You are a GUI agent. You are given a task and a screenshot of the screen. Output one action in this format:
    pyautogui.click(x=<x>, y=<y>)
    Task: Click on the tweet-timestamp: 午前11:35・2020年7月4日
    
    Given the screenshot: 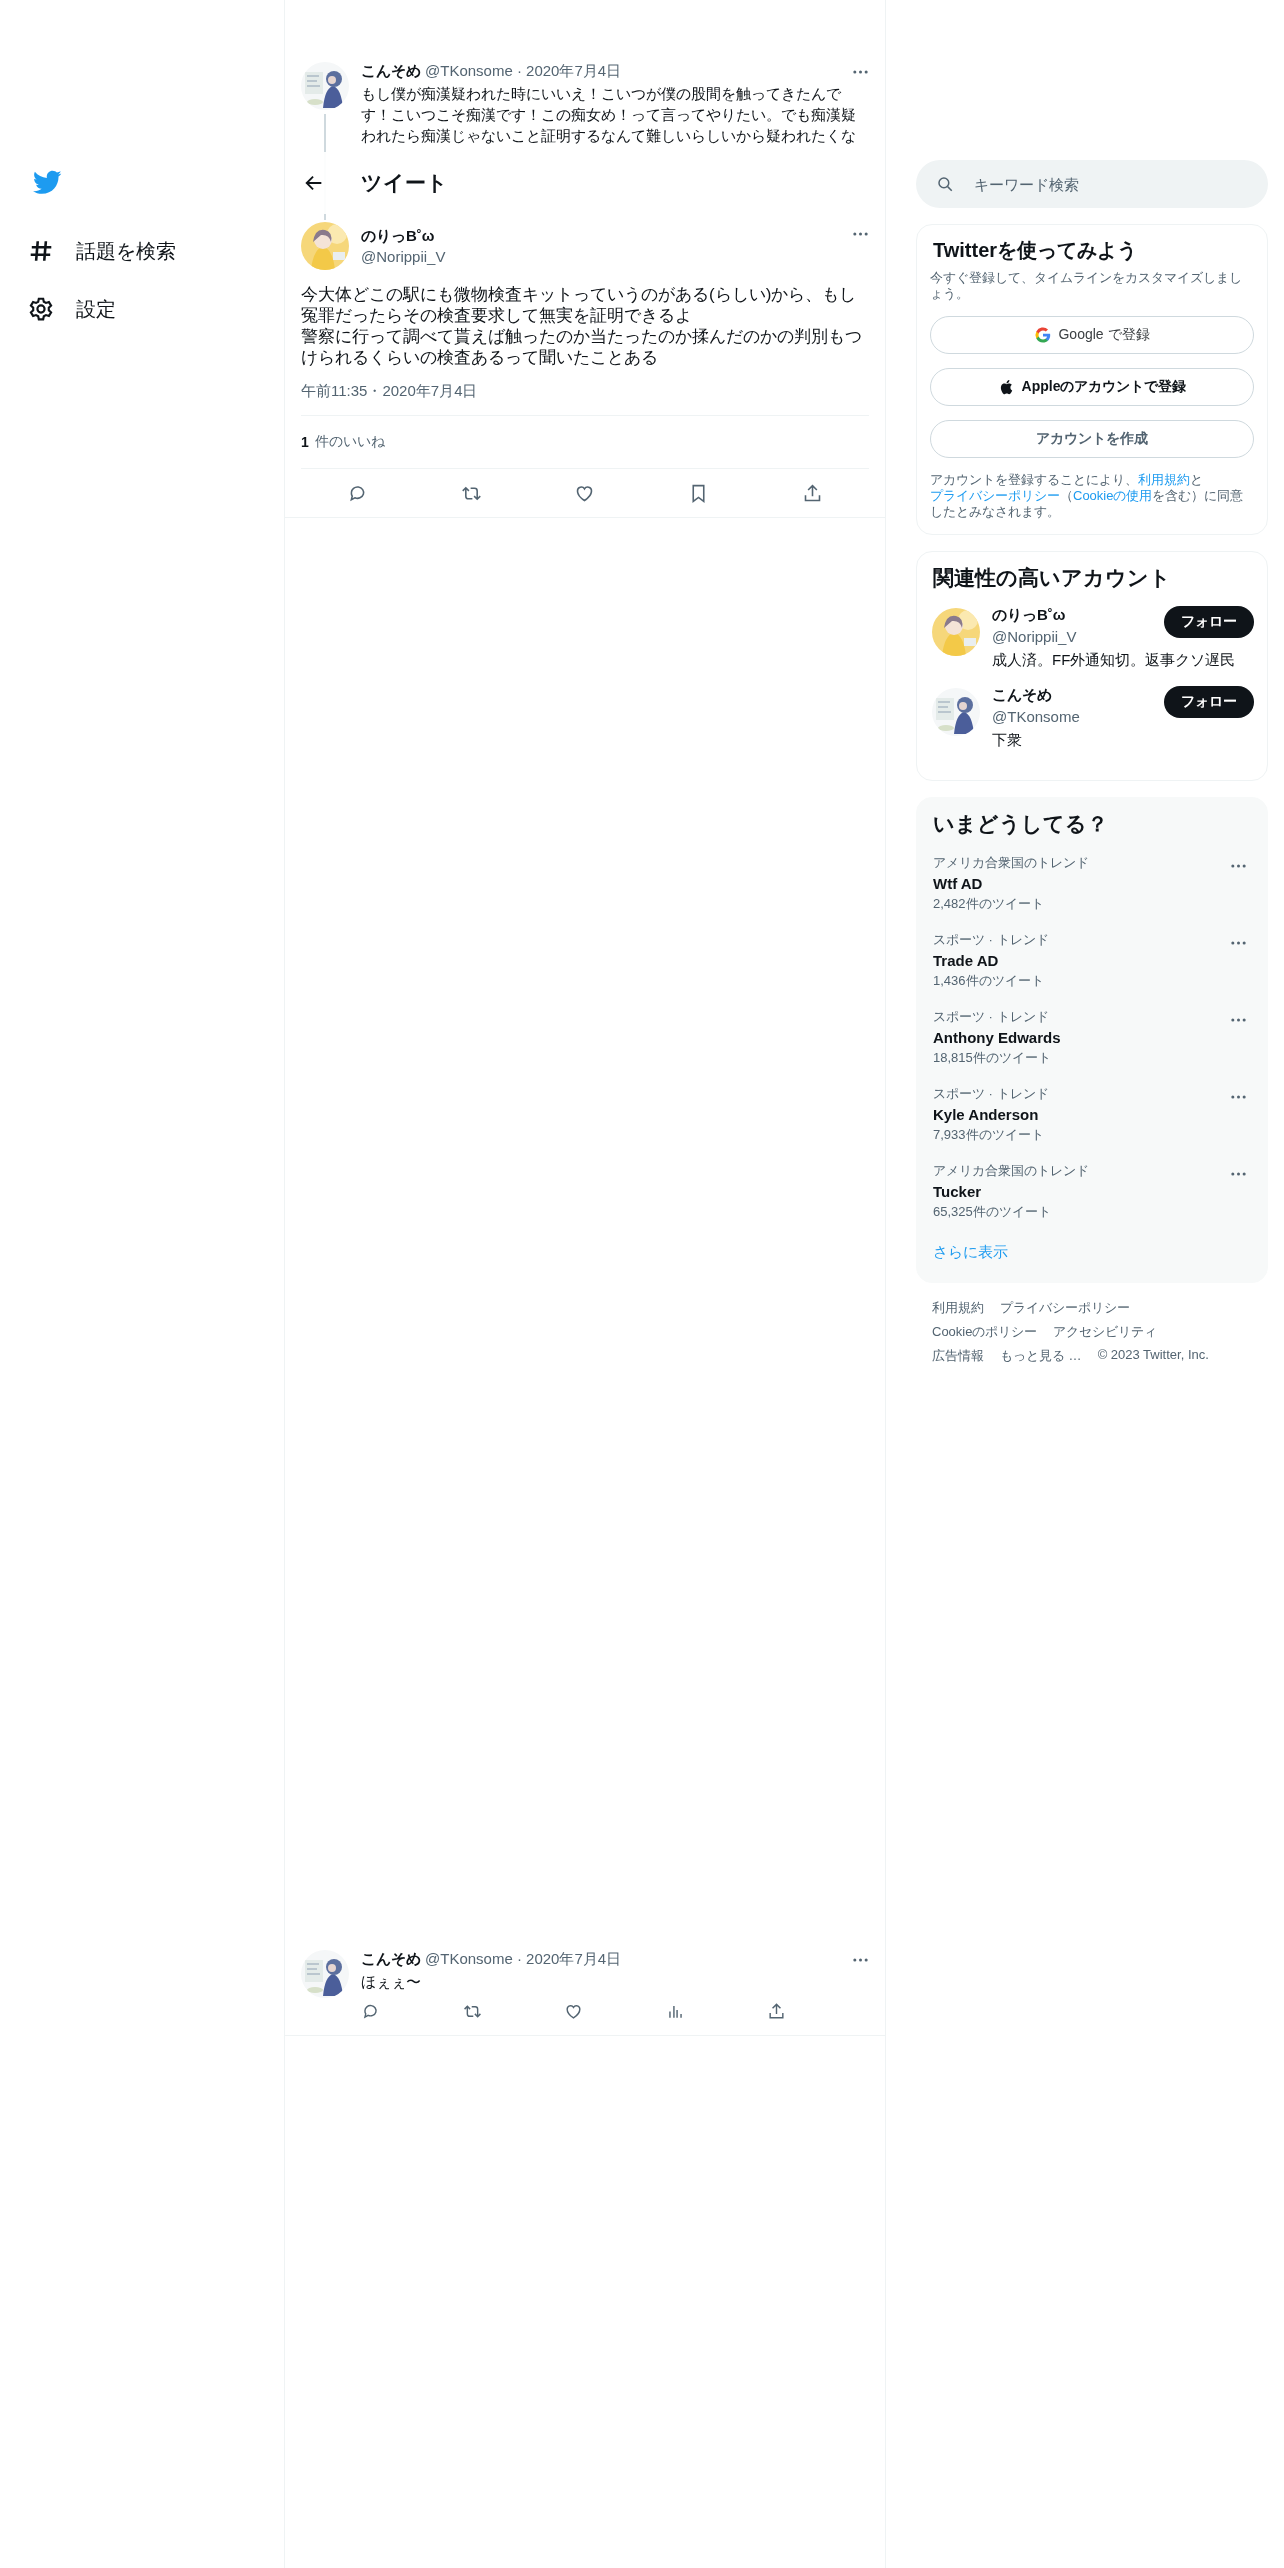 What is the action you would take?
    pyautogui.click(x=585, y=399)
    